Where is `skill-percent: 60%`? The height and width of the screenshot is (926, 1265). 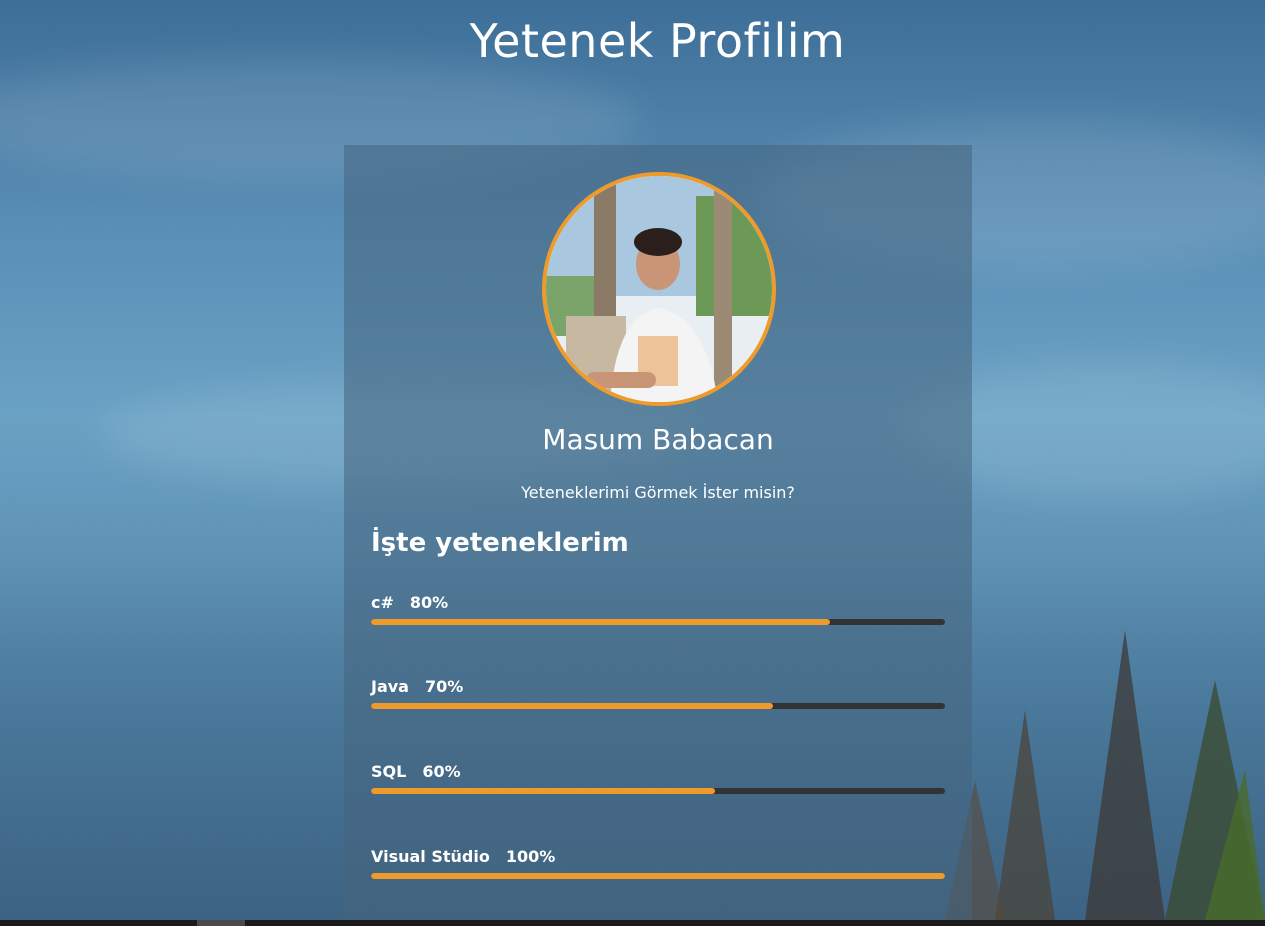
skill-percent: 60% is located at coordinates (441, 771).